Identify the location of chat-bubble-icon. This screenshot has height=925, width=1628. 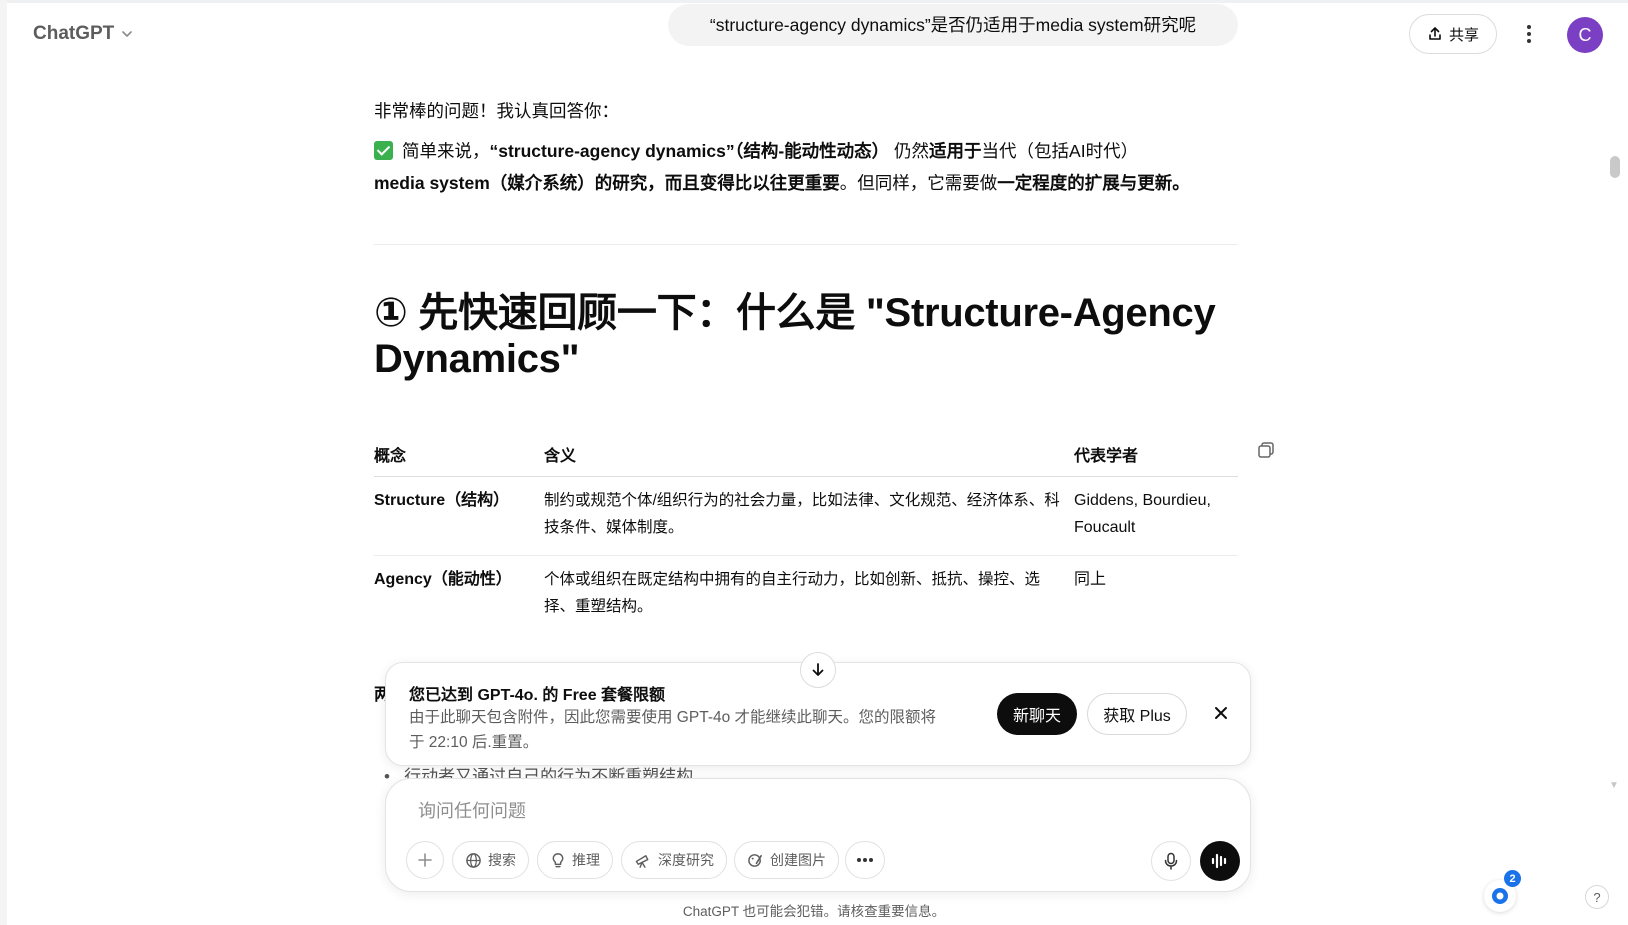
(1500, 896).